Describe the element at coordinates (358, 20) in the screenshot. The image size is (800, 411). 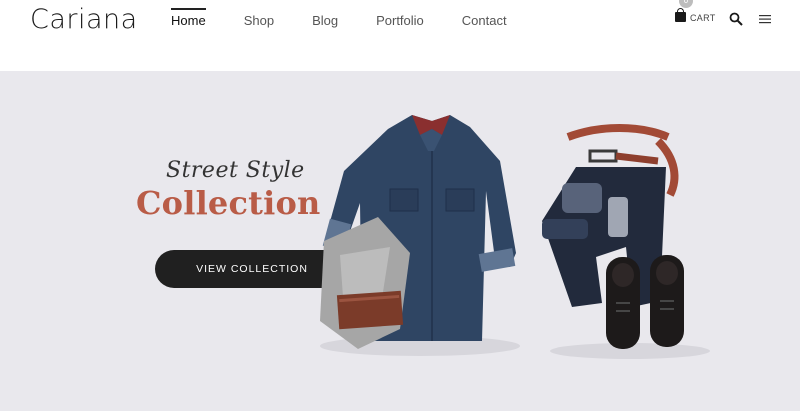
I see `main-nav: Home Shop Blog Portfolio Contact` at that location.